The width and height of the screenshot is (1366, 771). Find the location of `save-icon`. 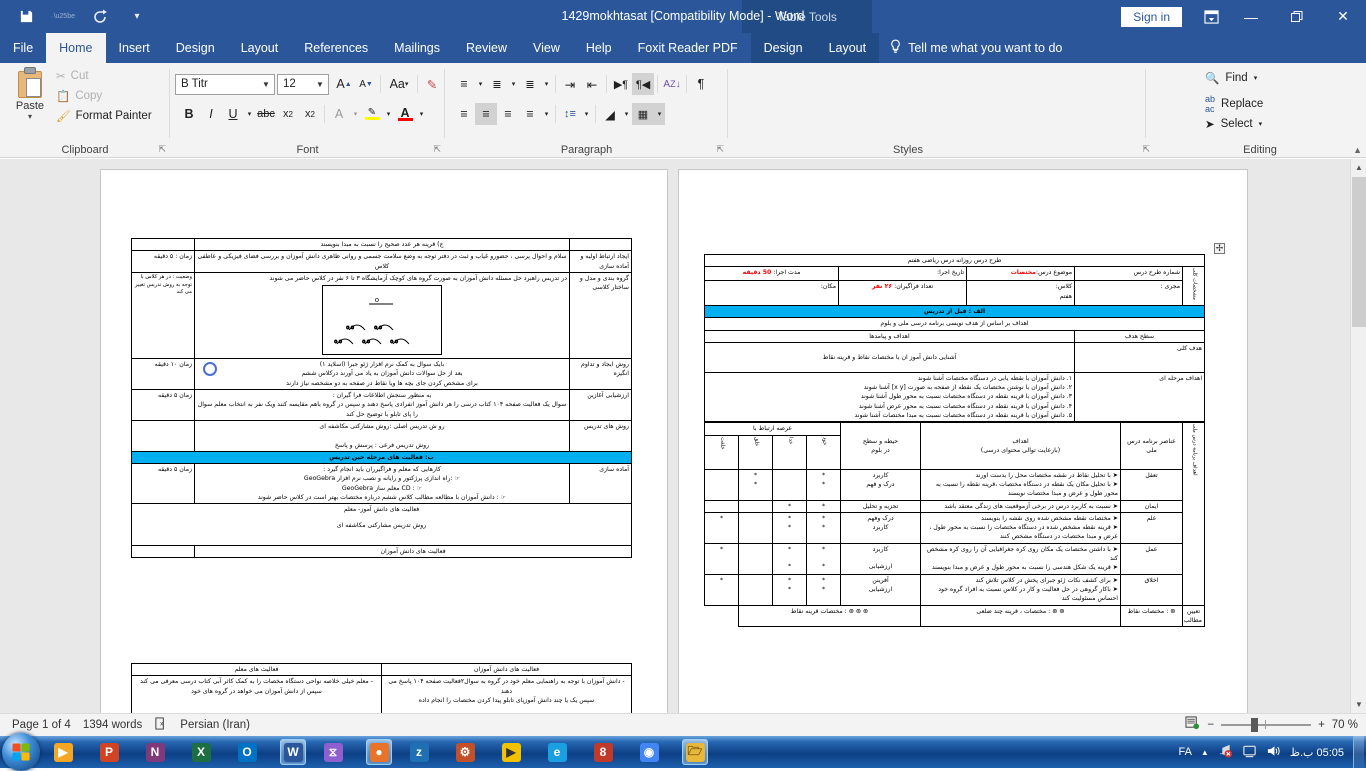

save-icon is located at coordinates (26, 17).